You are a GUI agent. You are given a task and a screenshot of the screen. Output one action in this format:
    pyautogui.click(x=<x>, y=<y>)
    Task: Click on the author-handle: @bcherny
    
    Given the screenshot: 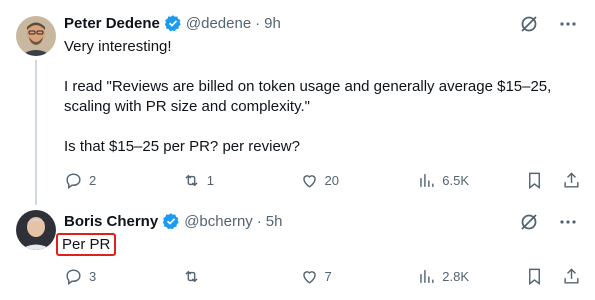 What is the action you would take?
    pyautogui.click(x=218, y=221)
    